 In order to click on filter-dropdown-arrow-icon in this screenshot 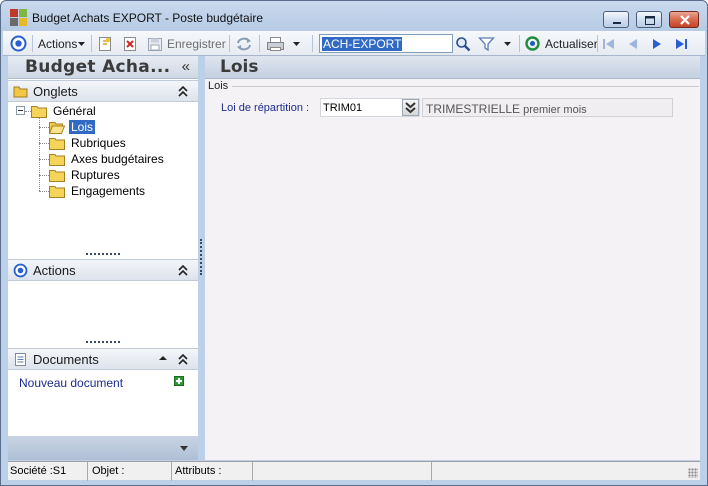, I will do `click(507, 43)`.